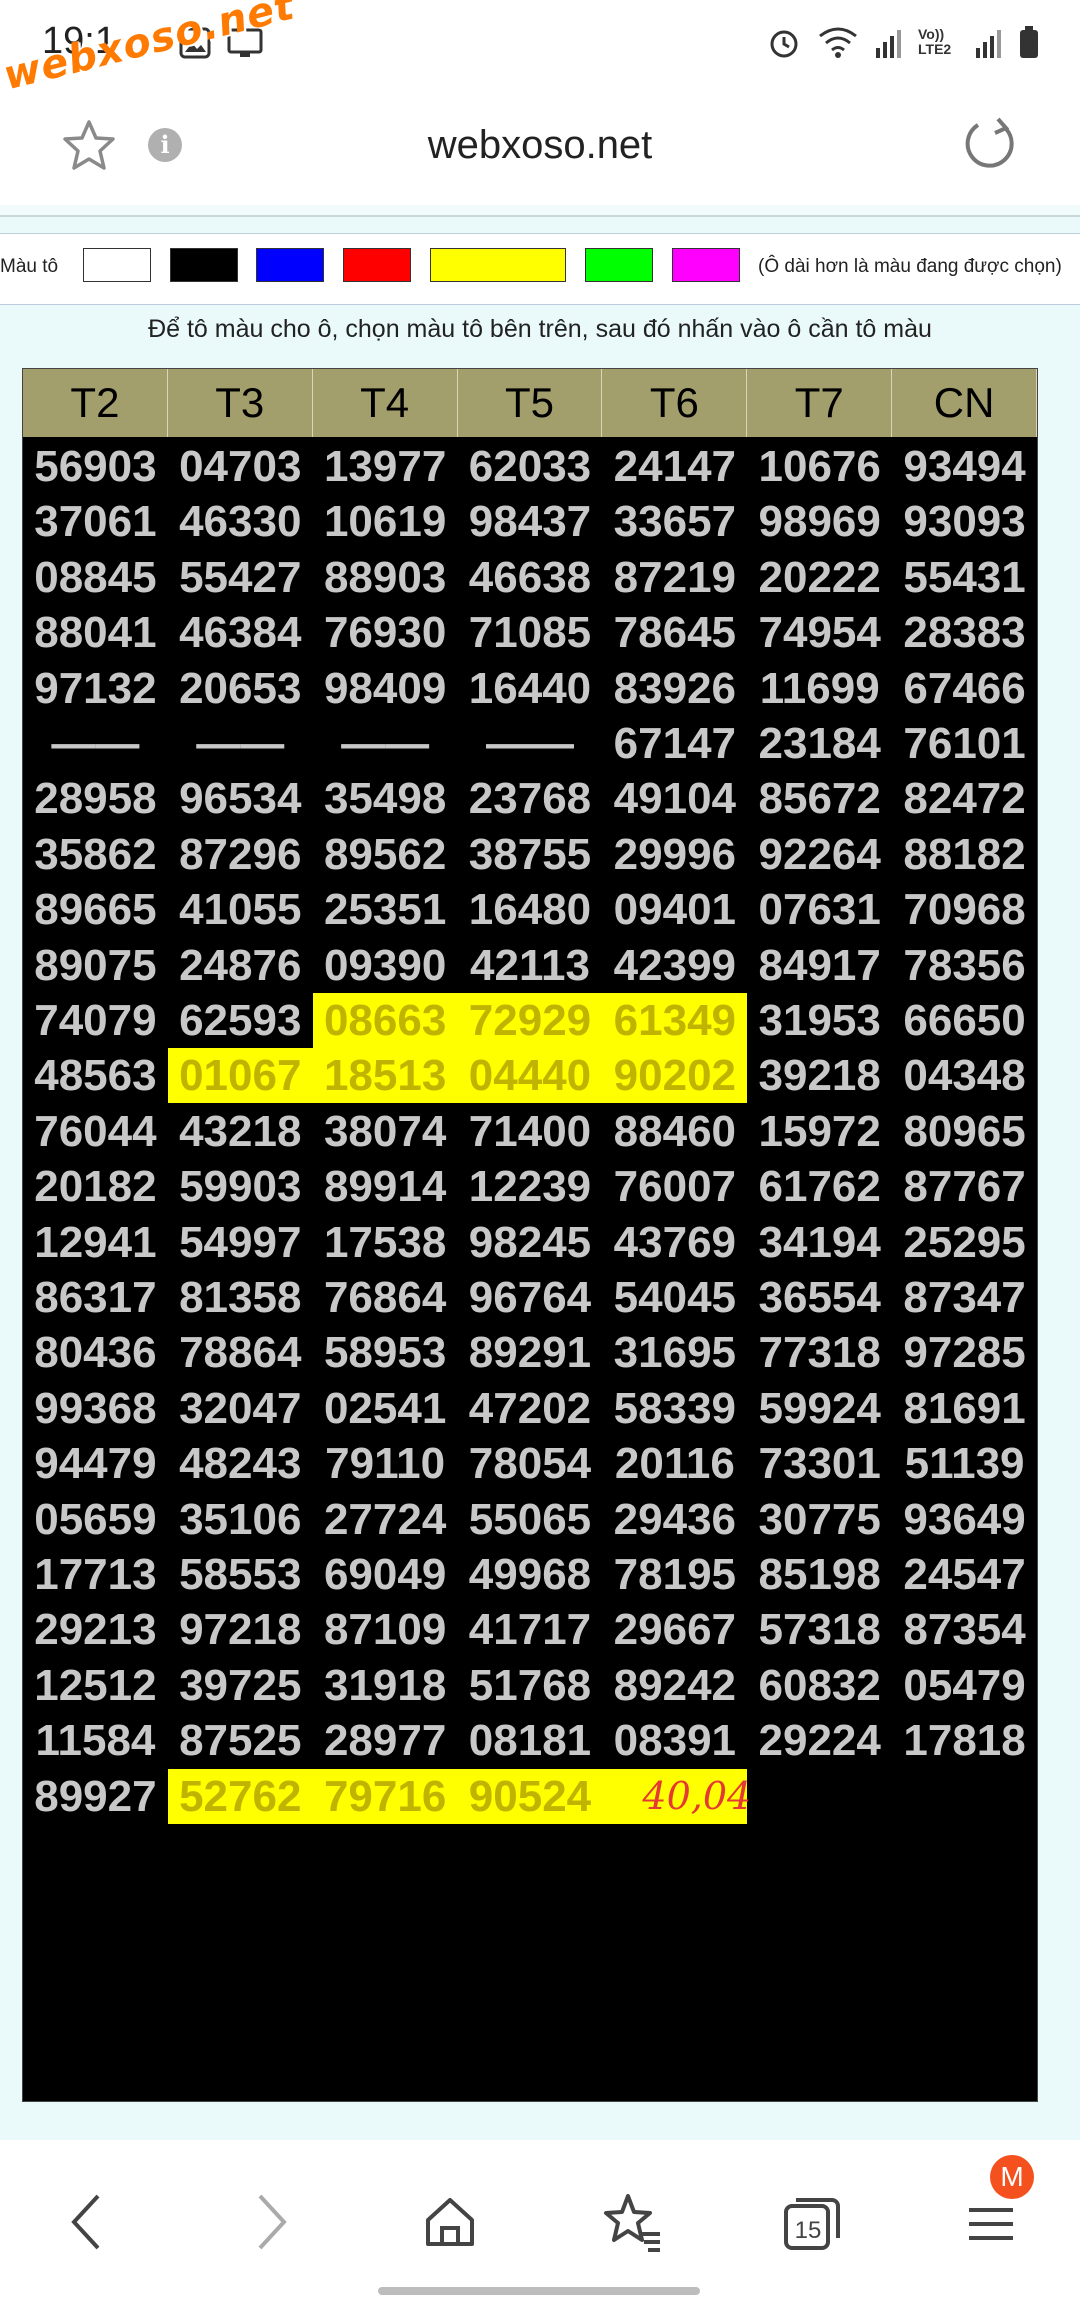 The image size is (1080, 2316). I want to click on table-cell: 87296, so click(240, 854).